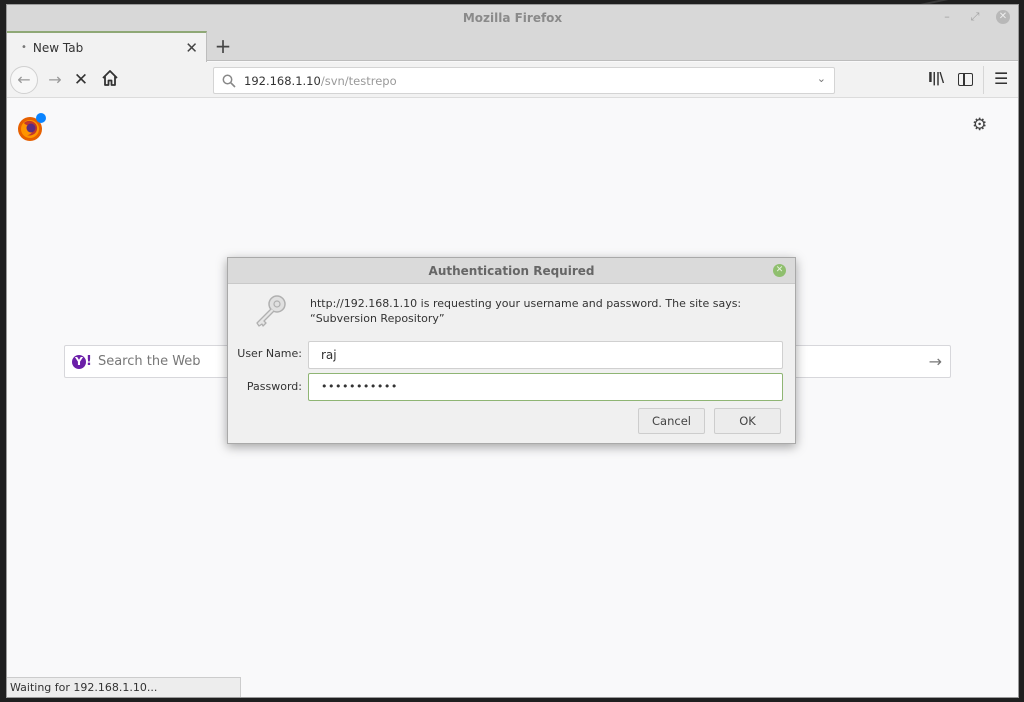 The image size is (1024, 702). Describe the element at coordinates (935, 361) in the screenshot. I see `search-go-arrow-icon: →` at that location.